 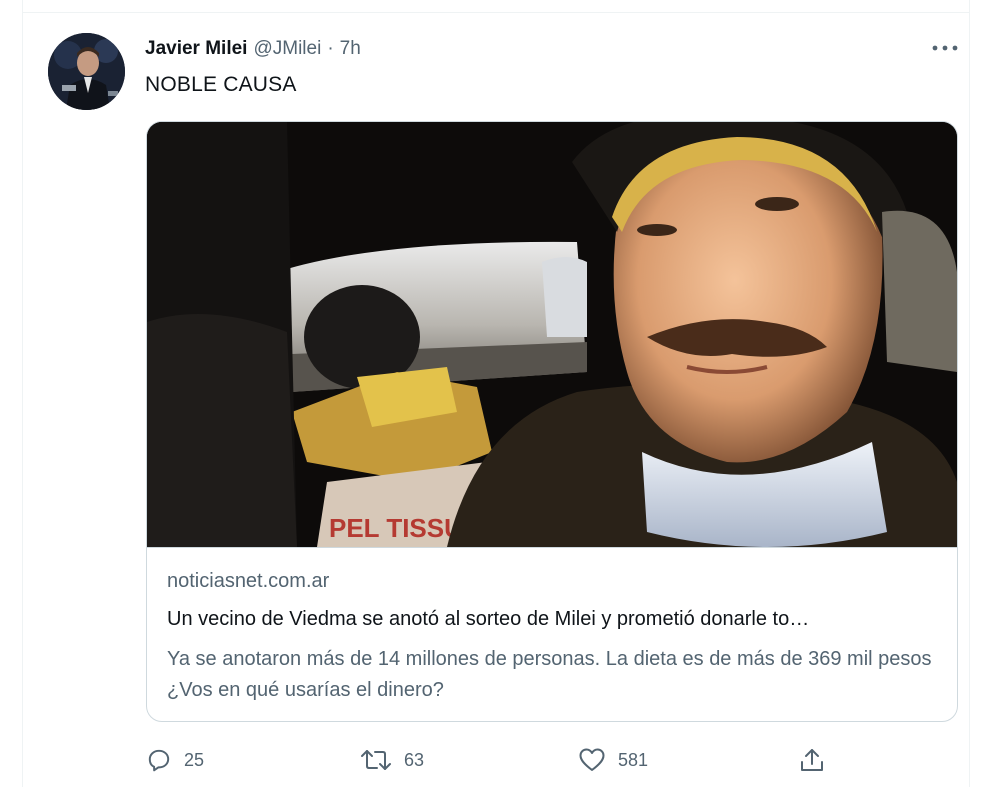 What do you see at coordinates (221, 84) in the screenshot?
I see `tweet-text: NOBLE CAUSA` at bounding box center [221, 84].